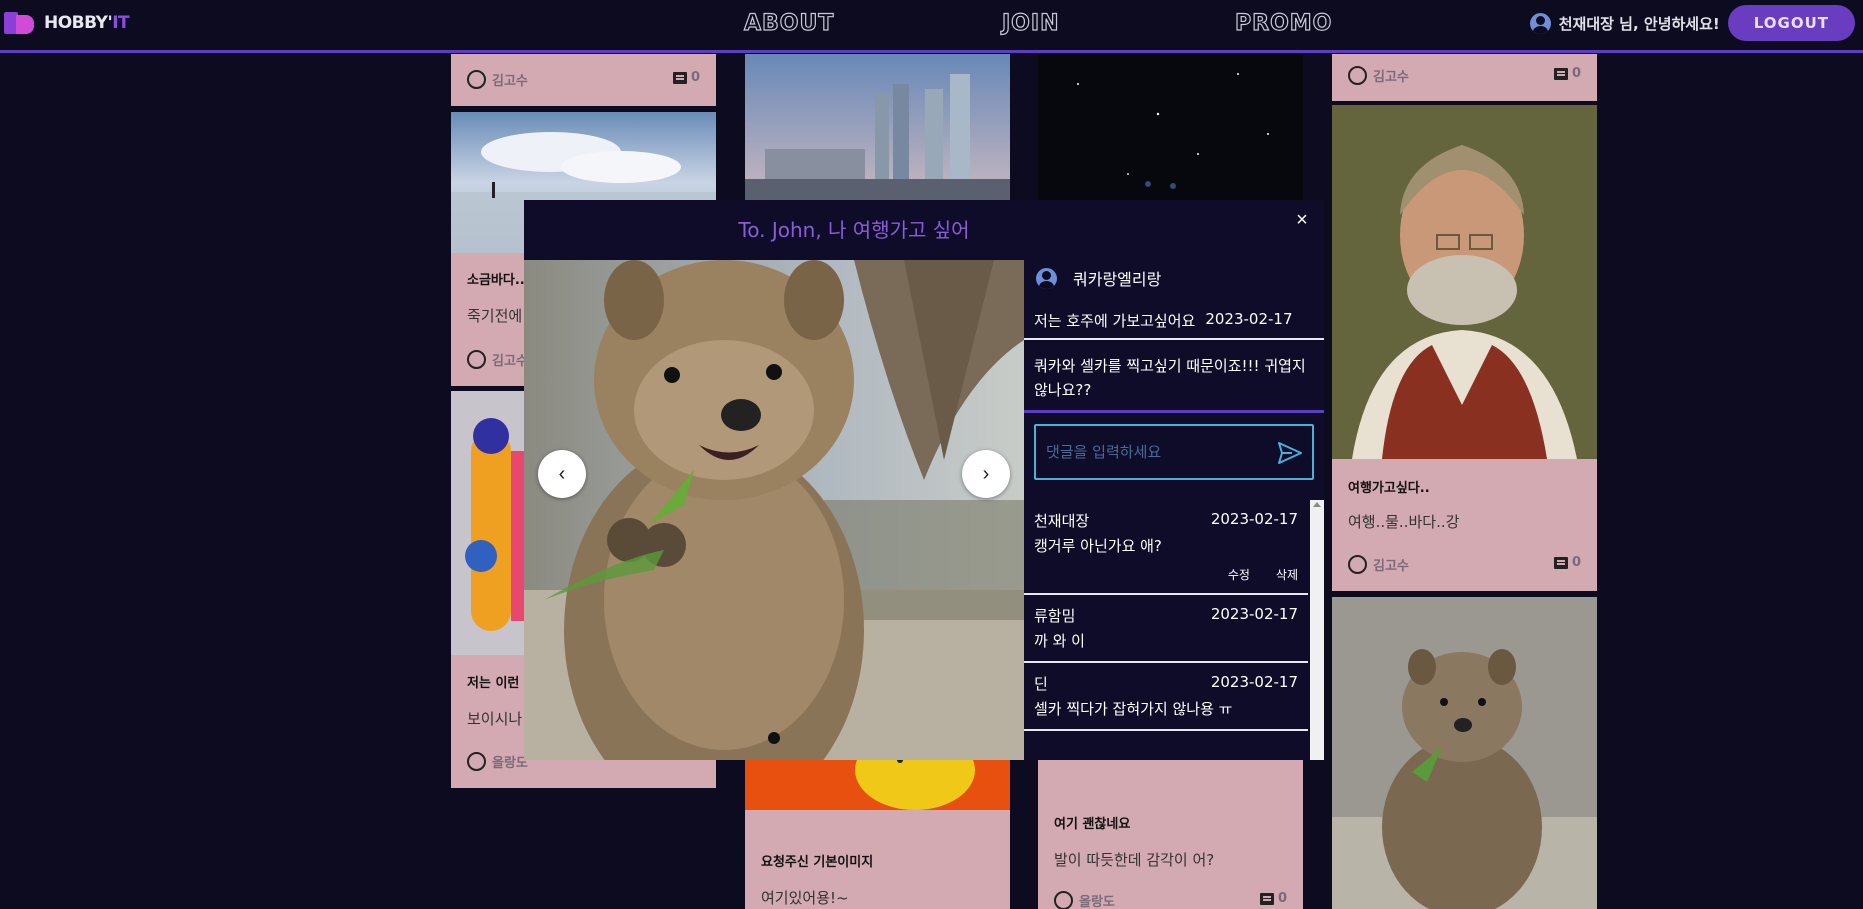 The image size is (1863, 909). Describe the element at coordinates (805, 898) in the screenshot. I see `card-body: 여기있어용!~` at that location.